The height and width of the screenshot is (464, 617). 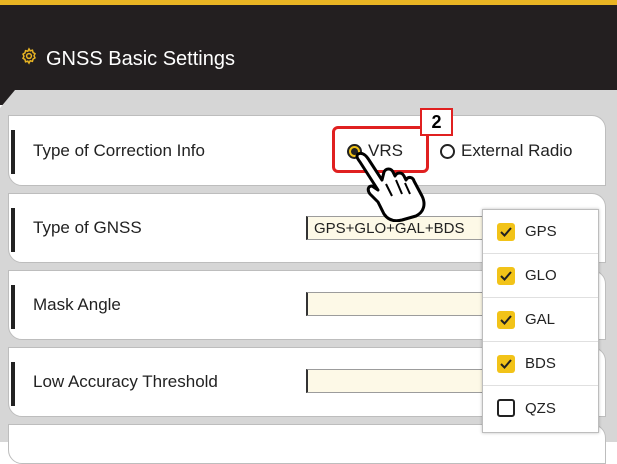 I want to click on option-bds: BDS, so click(x=540, y=364).